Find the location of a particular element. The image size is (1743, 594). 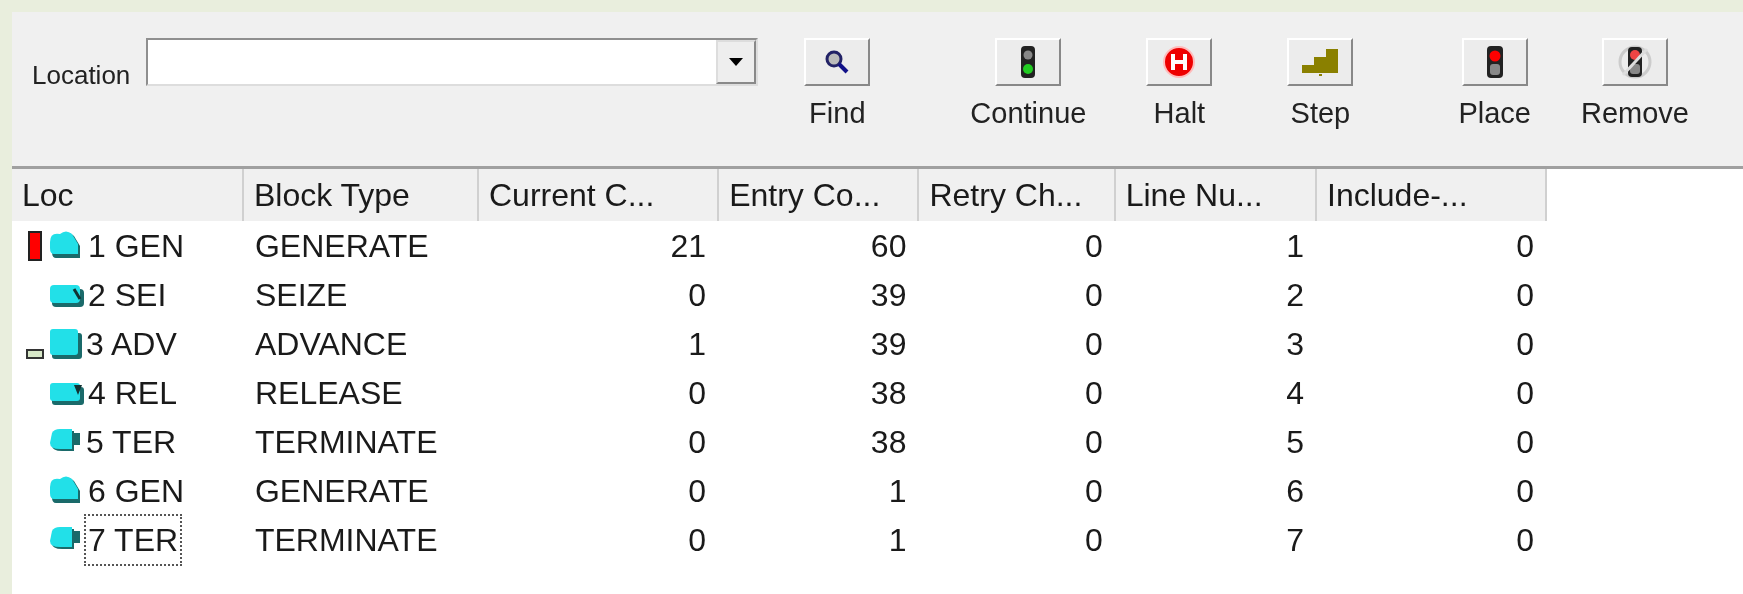

stairs-icon is located at coordinates (1320, 62).